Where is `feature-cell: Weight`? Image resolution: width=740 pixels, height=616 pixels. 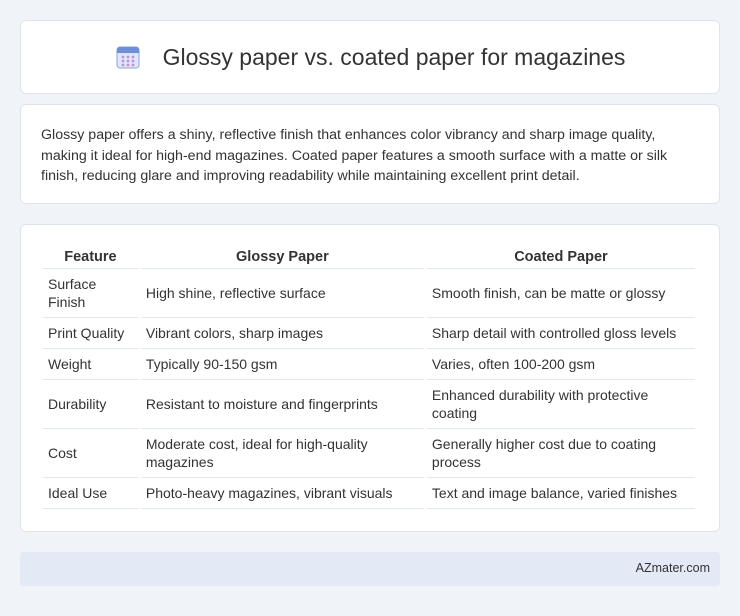 feature-cell: Weight is located at coordinates (90, 364).